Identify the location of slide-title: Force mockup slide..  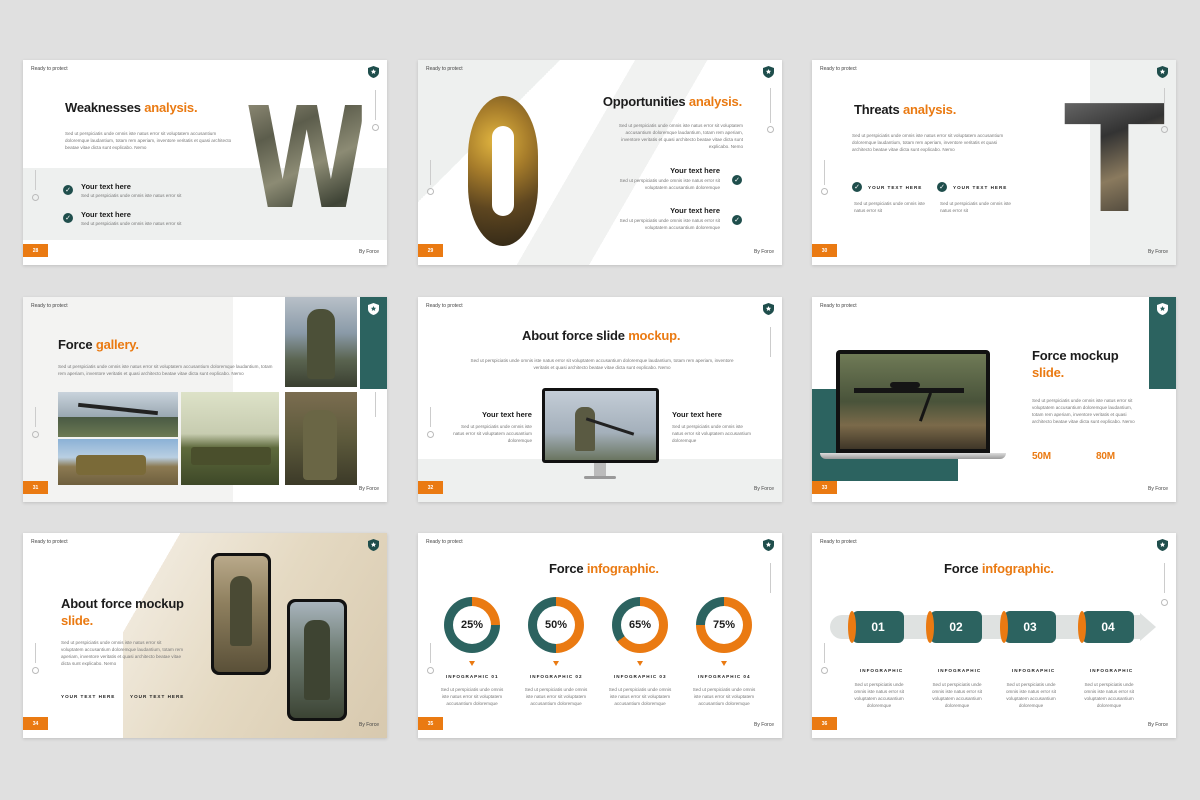
(1075, 364).